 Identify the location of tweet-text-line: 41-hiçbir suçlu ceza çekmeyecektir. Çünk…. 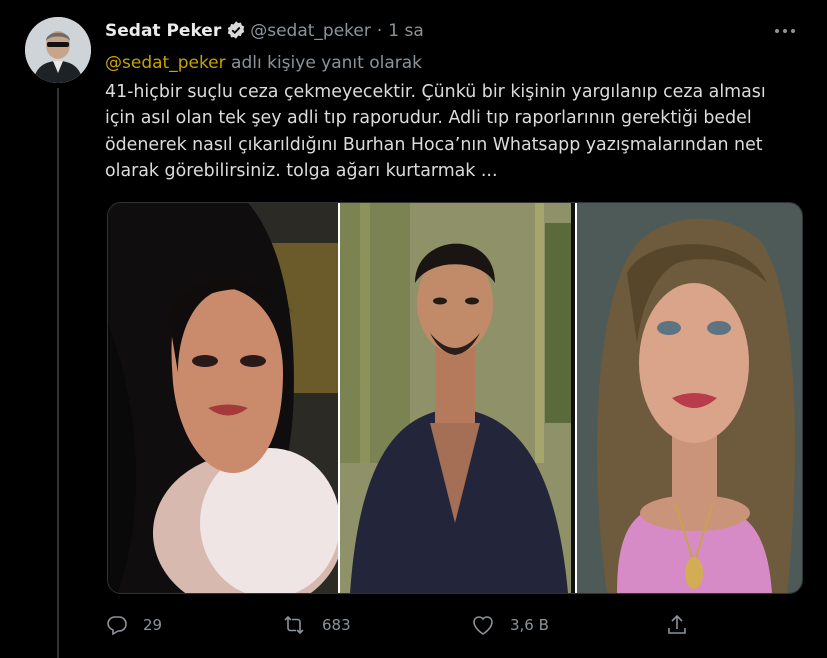
(435, 92).